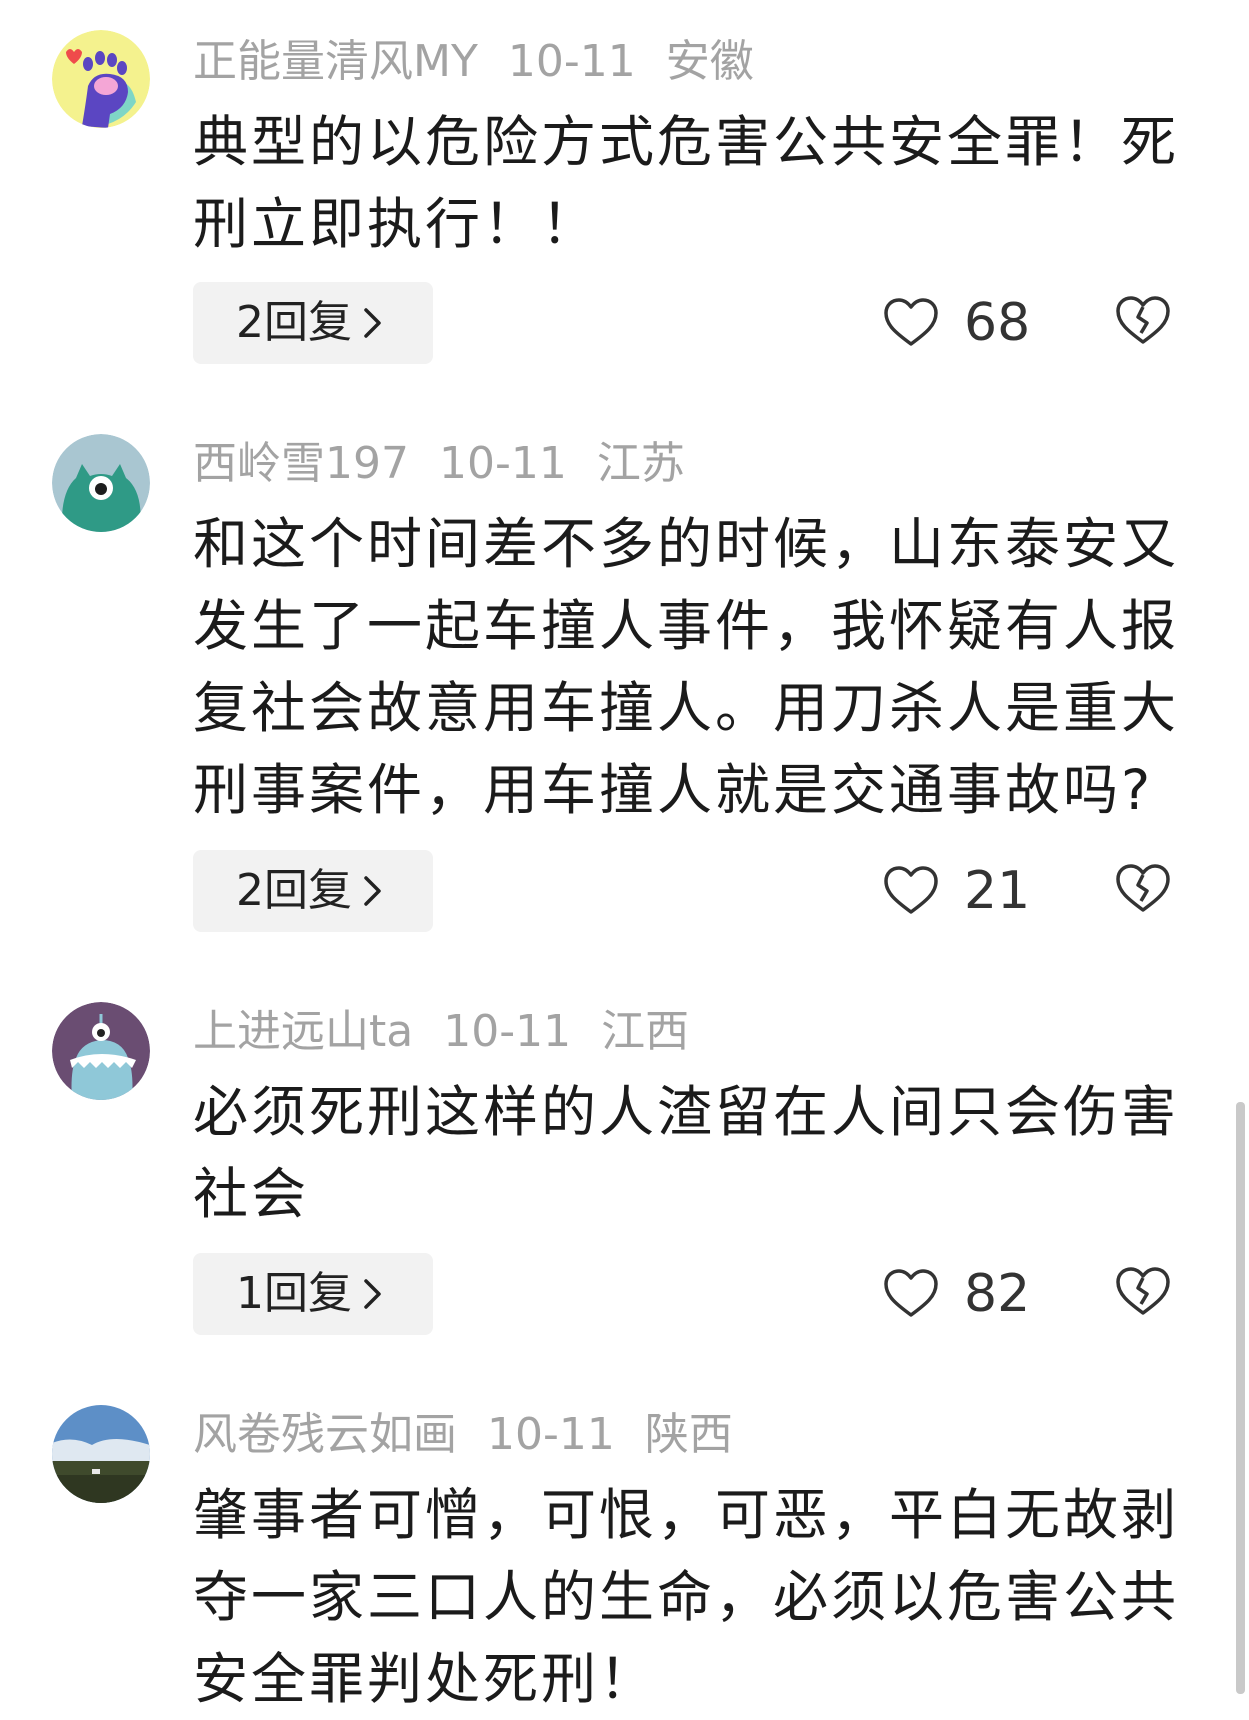  Describe the element at coordinates (478, 1435) in the screenshot. I see `comment-meta: 风卷残云如画 10-11 陕西` at that location.